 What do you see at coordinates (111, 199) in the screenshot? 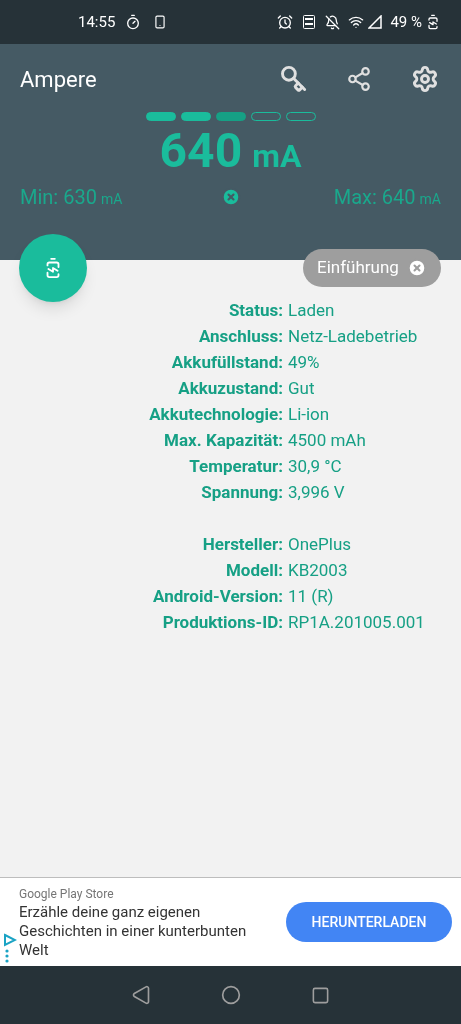
I see `min-unit: mA` at bounding box center [111, 199].